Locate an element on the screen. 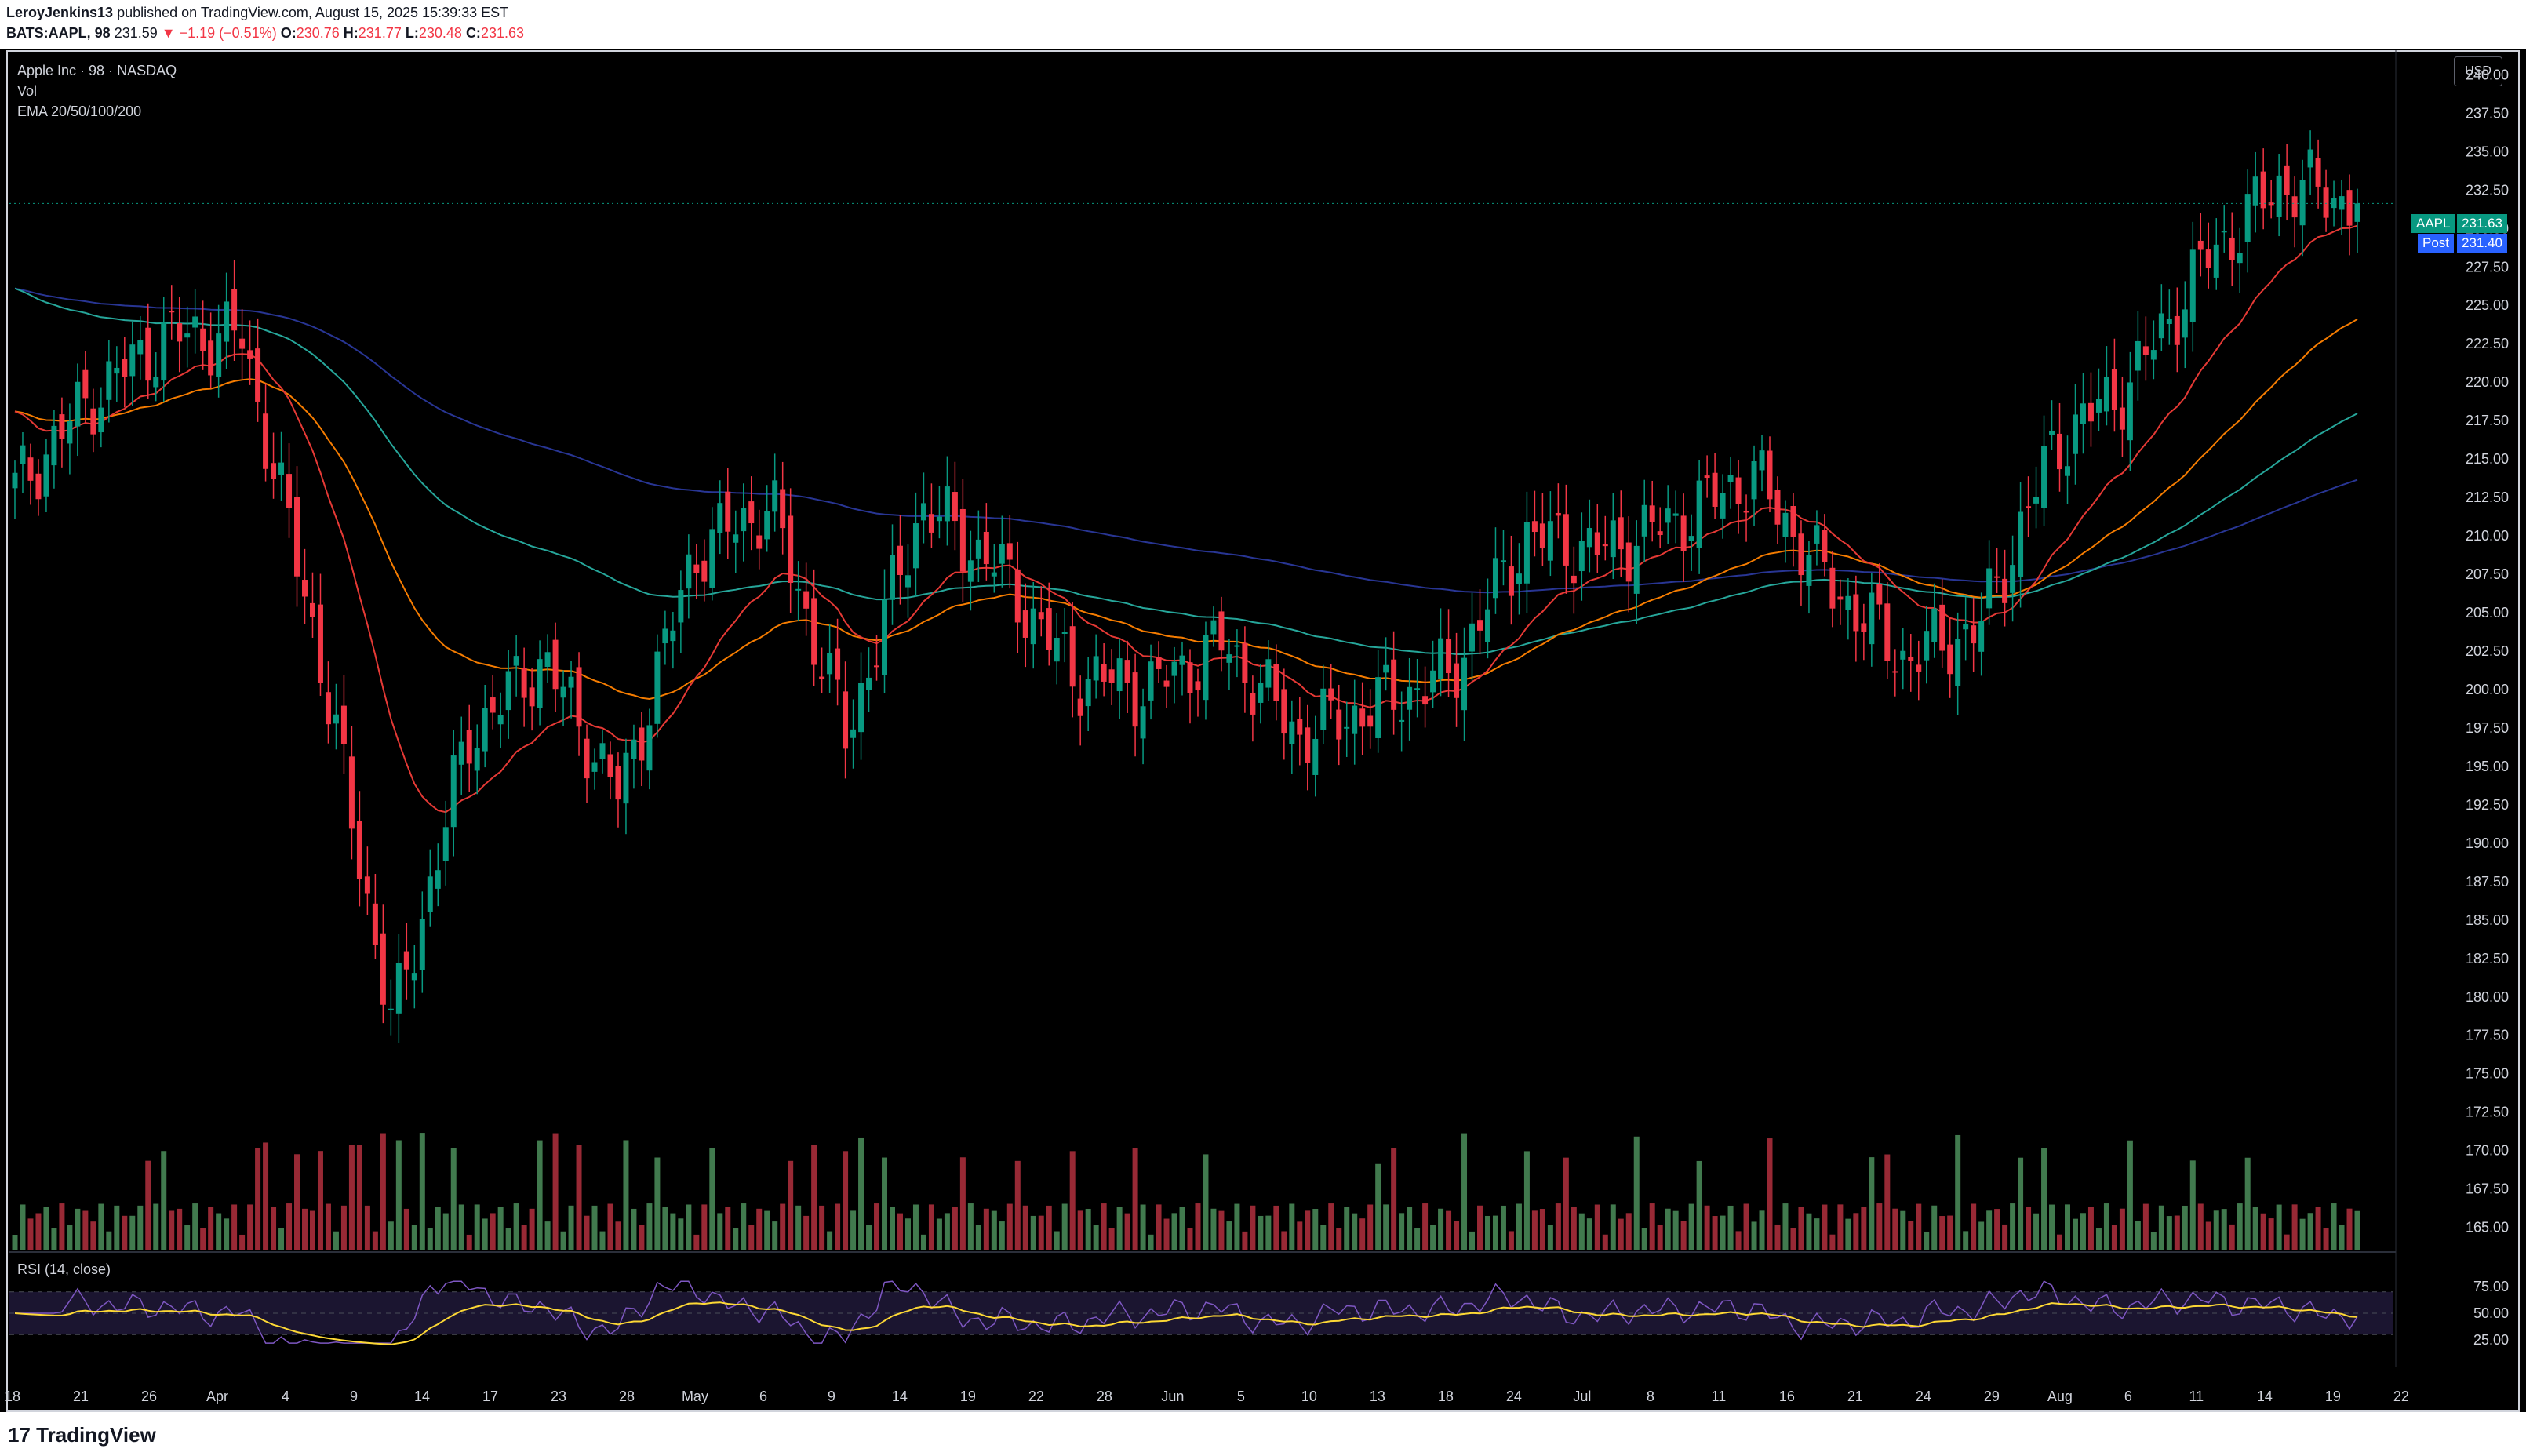 The image size is (2526, 1456). rsi-legend: RSI (14, close) is located at coordinates (64, 1269).